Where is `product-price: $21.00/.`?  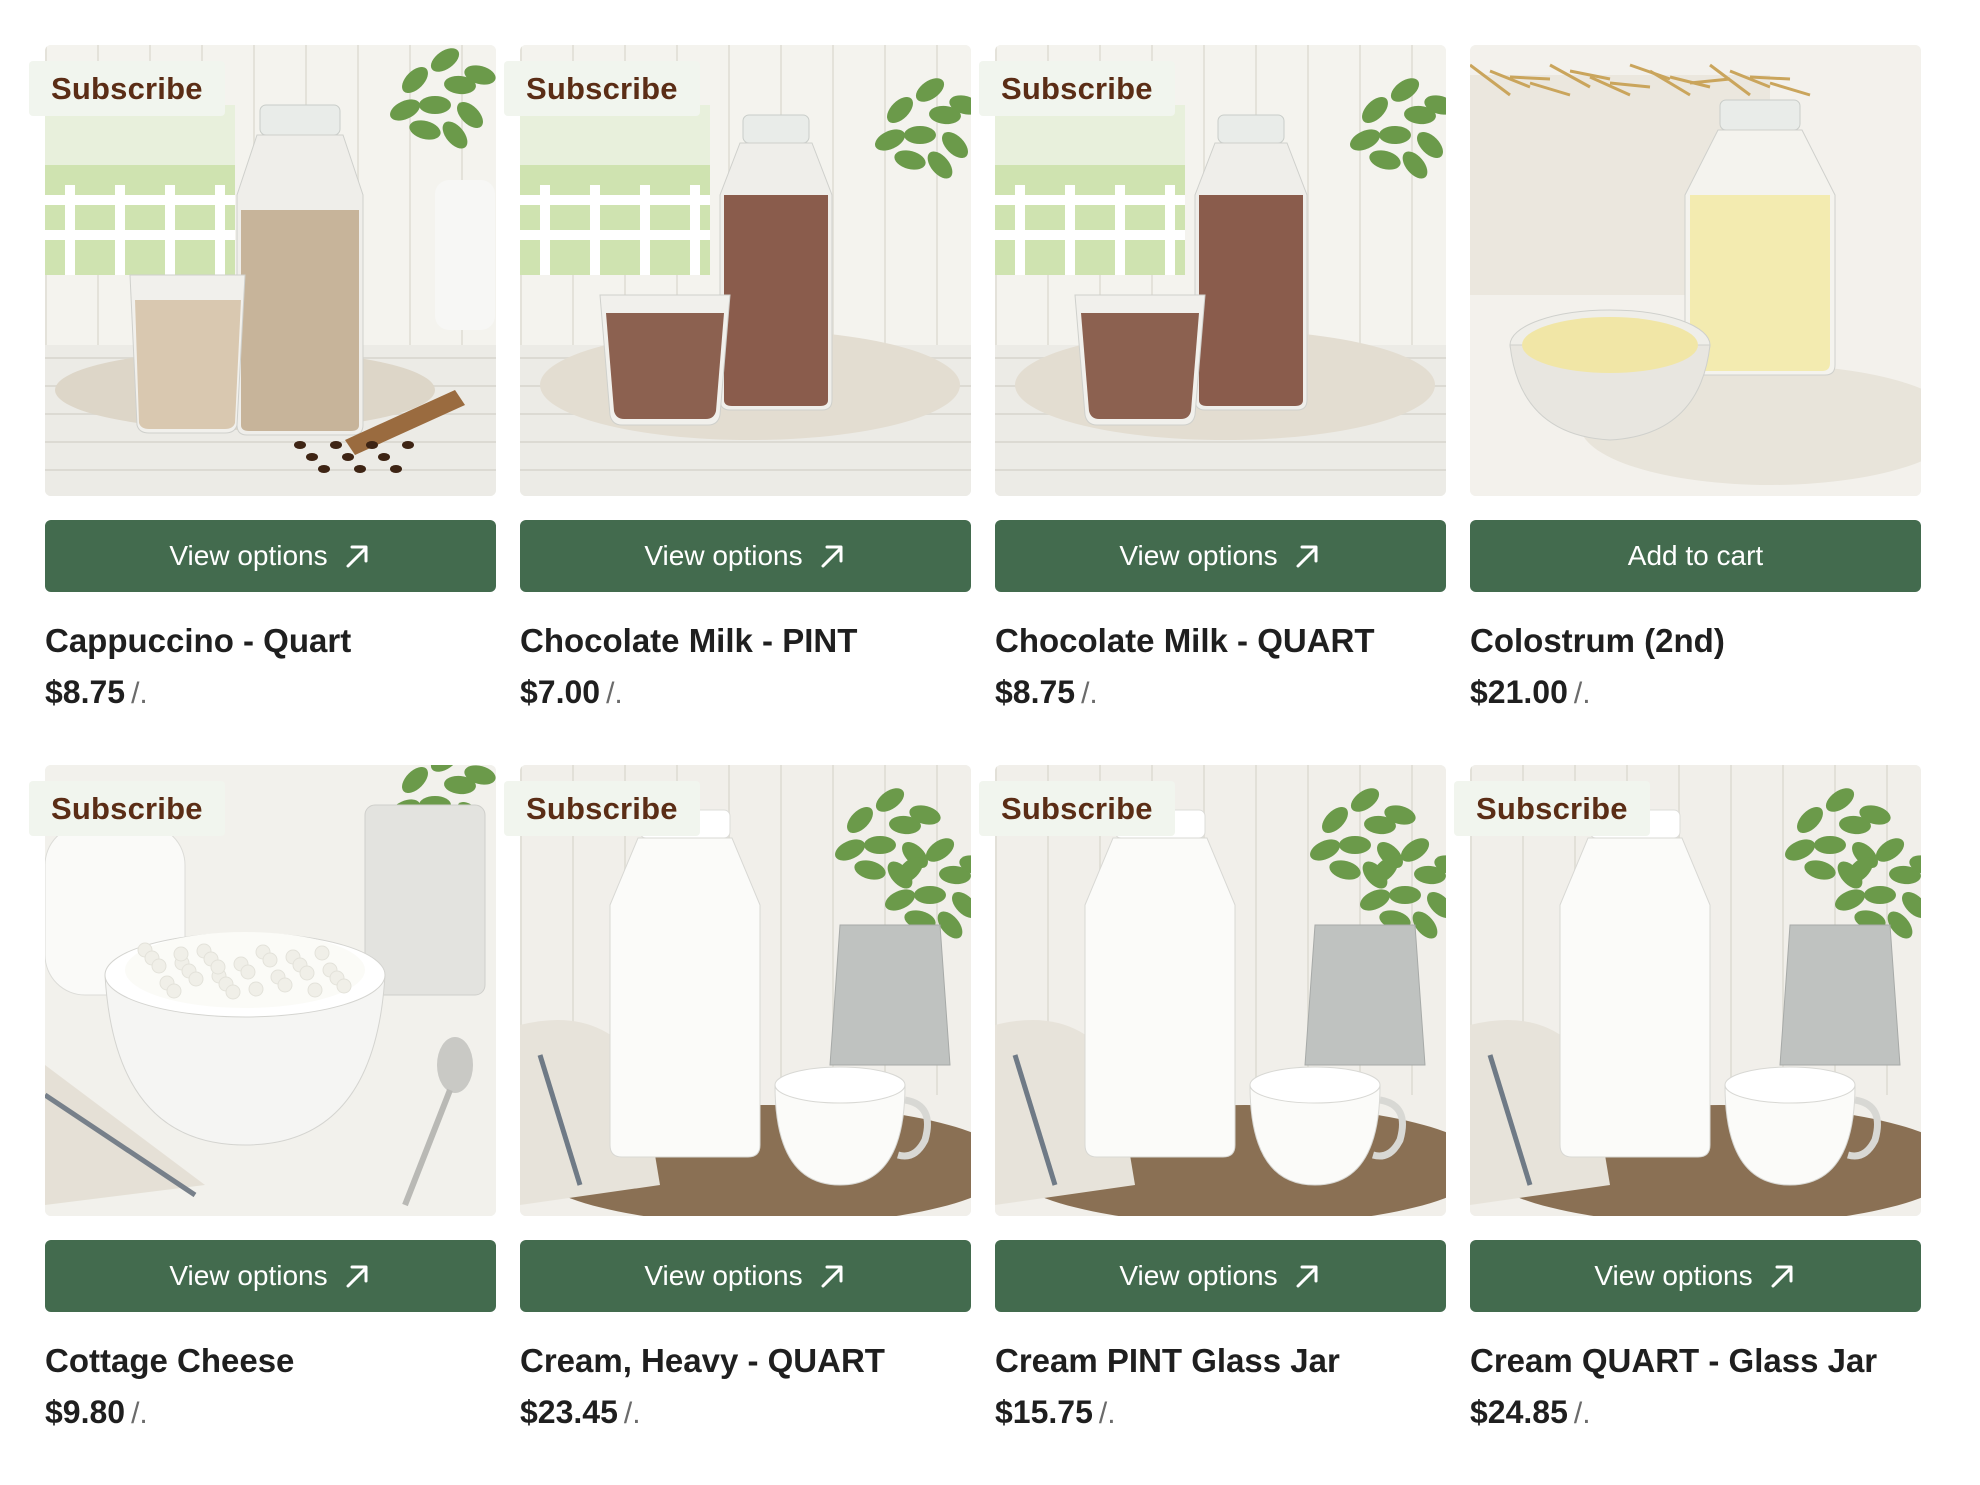
product-price: $21.00/. is located at coordinates (1695, 692).